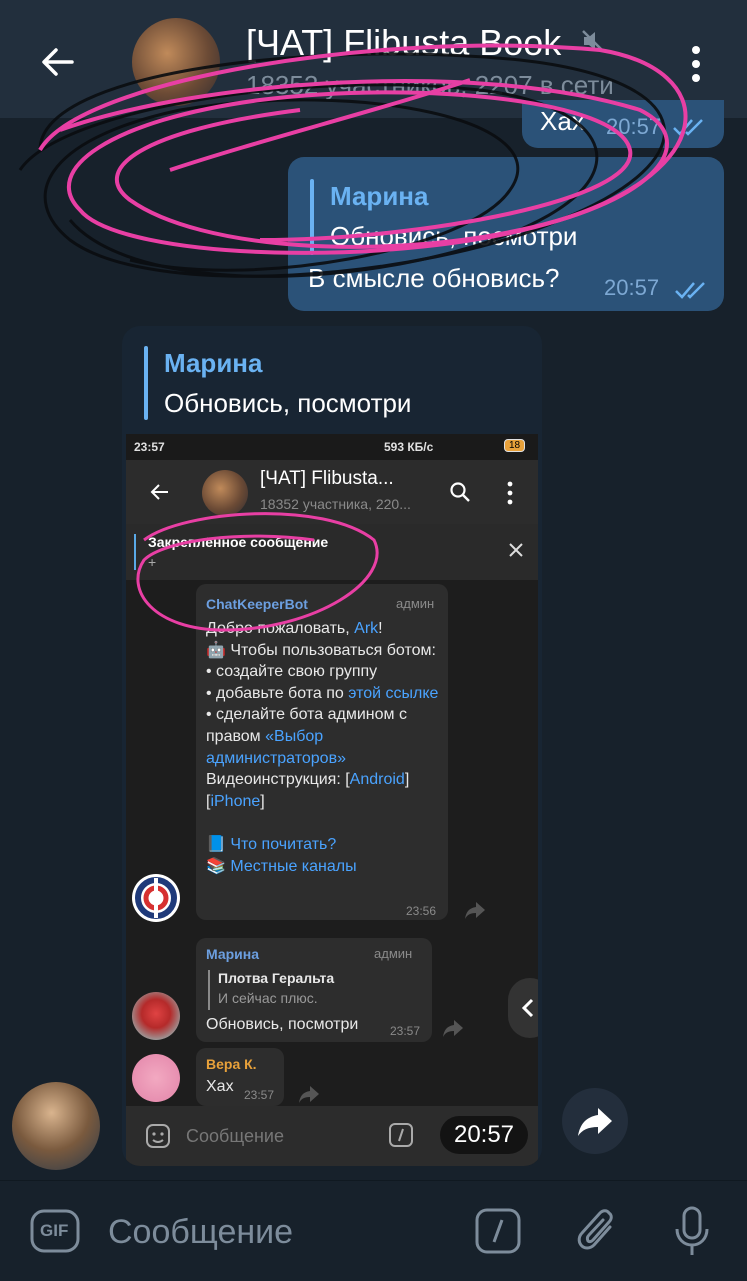  Describe the element at coordinates (235, 1136) in the screenshot. I see `input-placeholder: Сообщение` at that location.